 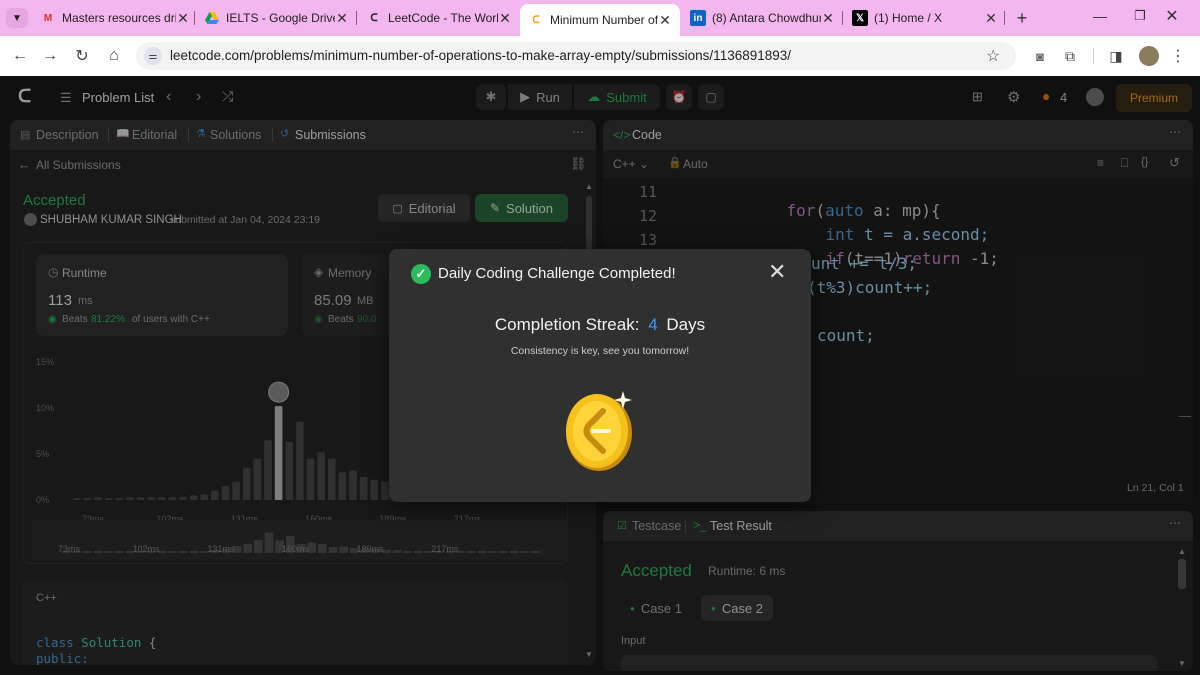 What do you see at coordinates (82, 56) in the screenshot?
I see `reload-button: ↻` at bounding box center [82, 56].